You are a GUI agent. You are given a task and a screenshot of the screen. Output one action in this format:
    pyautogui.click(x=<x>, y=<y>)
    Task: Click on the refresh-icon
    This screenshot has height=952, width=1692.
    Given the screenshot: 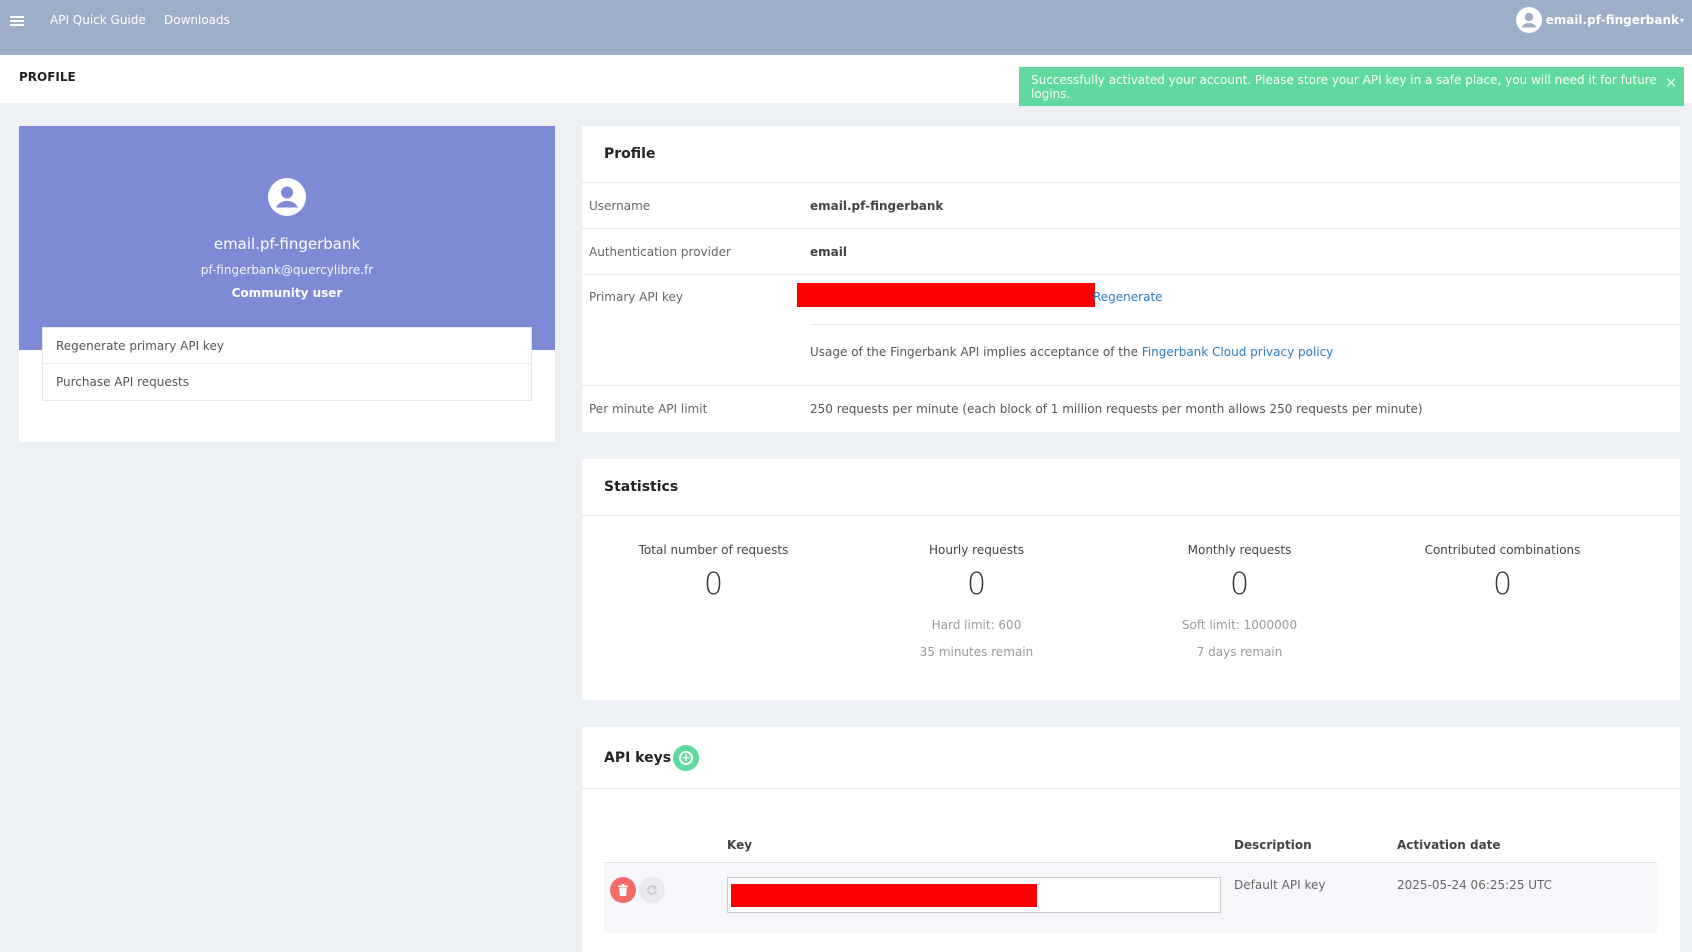 What is the action you would take?
    pyautogui.click(x=652, y=890)
    